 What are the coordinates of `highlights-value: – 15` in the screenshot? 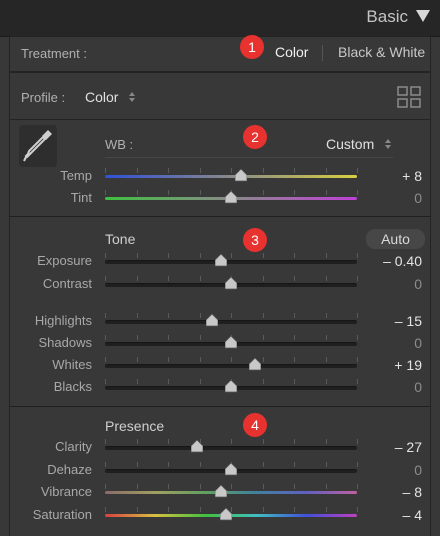 It's located at (392, 321).